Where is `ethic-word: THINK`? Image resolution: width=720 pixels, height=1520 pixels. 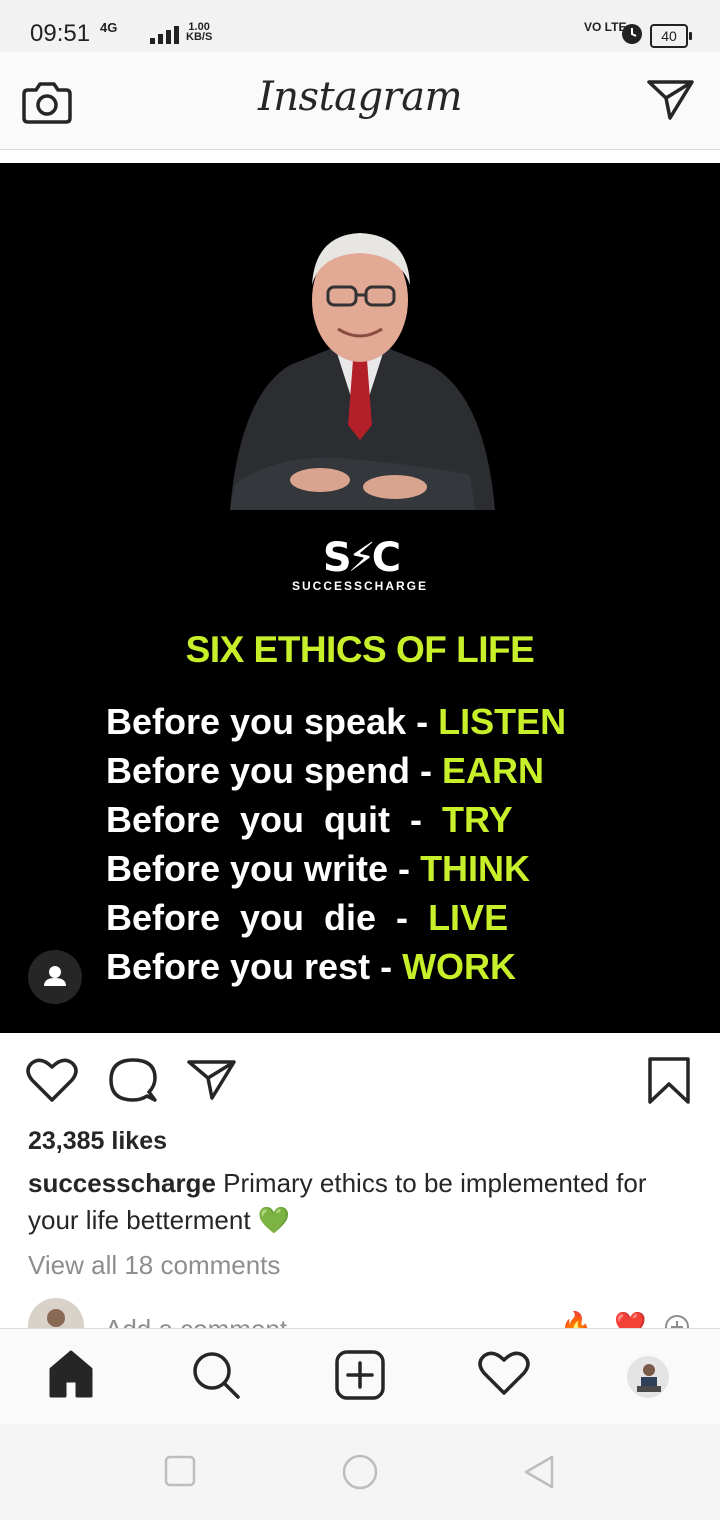
ethic-word: THINK is located at coordinates (475, 868).